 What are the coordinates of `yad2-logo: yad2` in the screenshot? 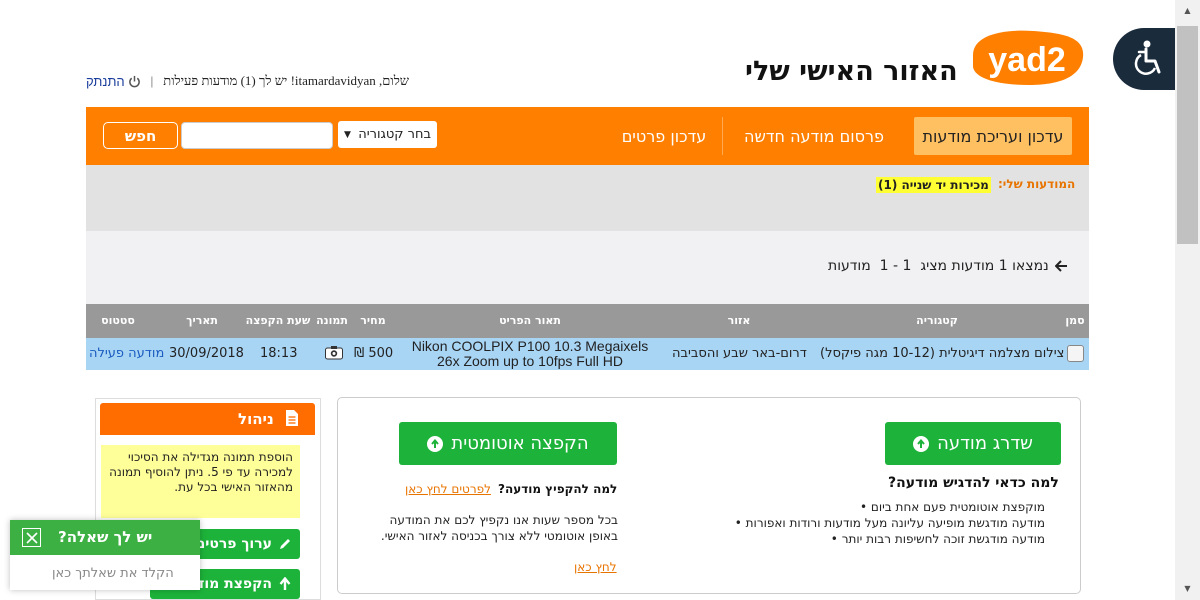 It's located at (1025, 59).